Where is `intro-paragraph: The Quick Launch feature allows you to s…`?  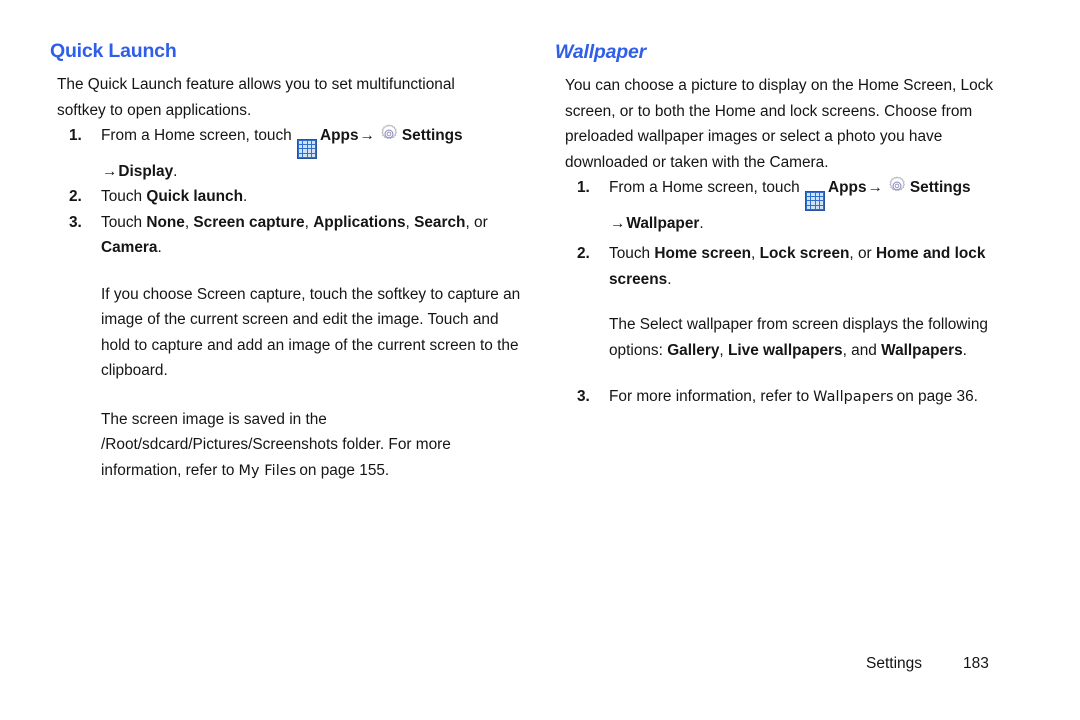
intro-paragraph: The Quick Launch feature allows you to s… is located at coordinates (256, 97).